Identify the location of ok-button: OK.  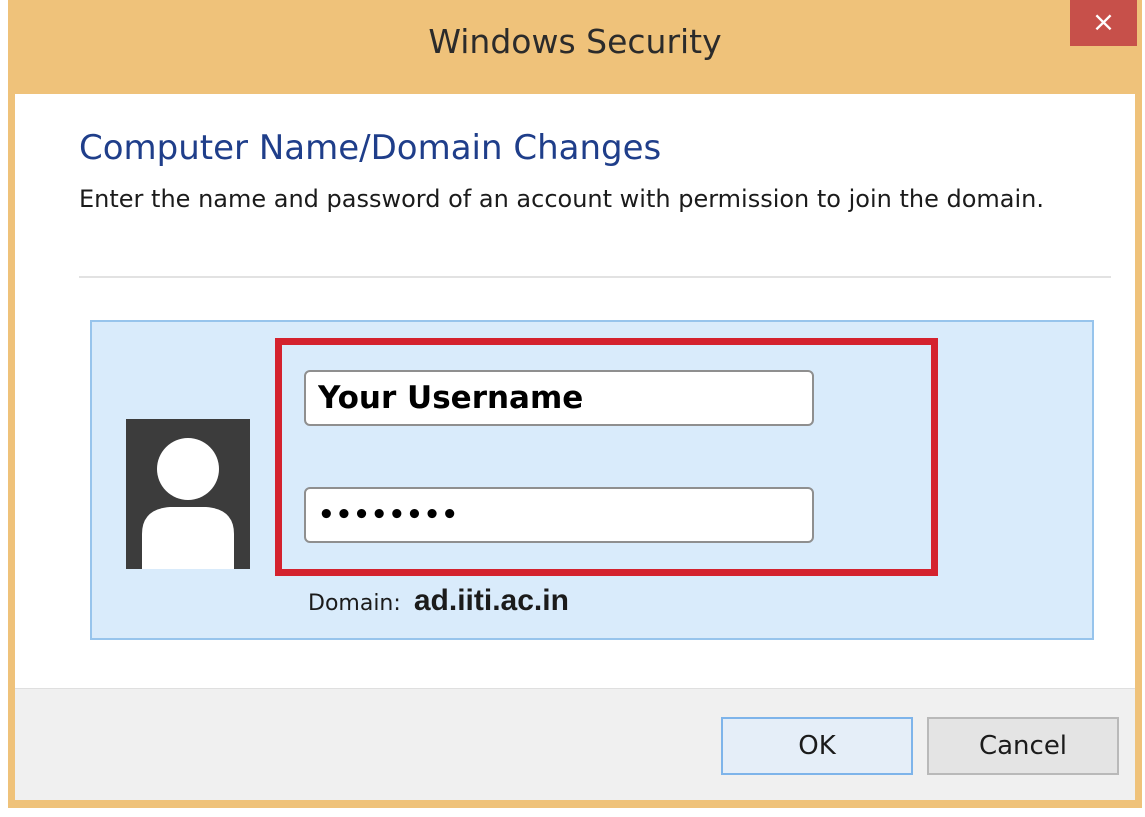
(817, 746).